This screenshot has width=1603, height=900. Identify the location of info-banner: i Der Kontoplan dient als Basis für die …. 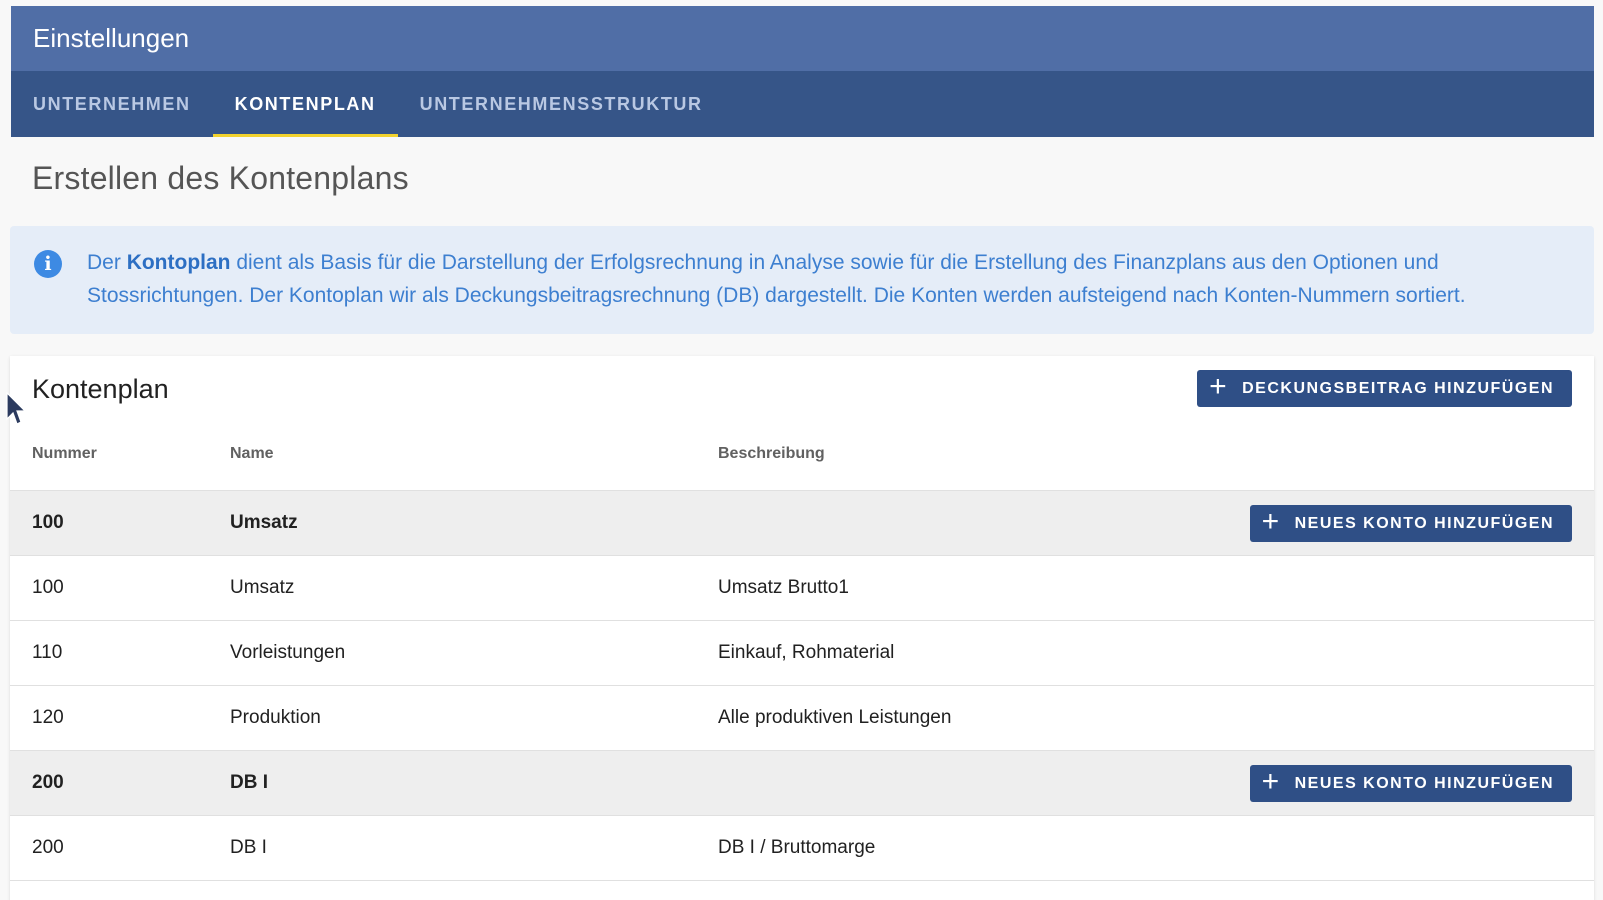
(802, 280).